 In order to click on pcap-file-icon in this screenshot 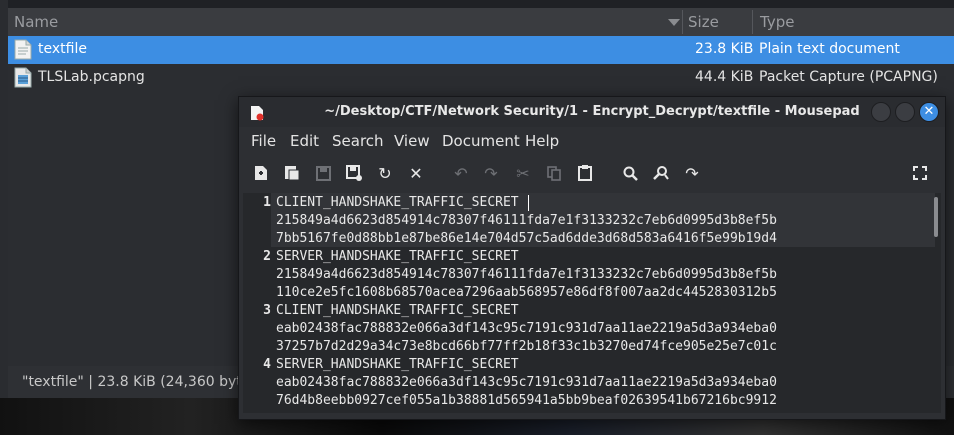, I will do `click(23, 77)`.